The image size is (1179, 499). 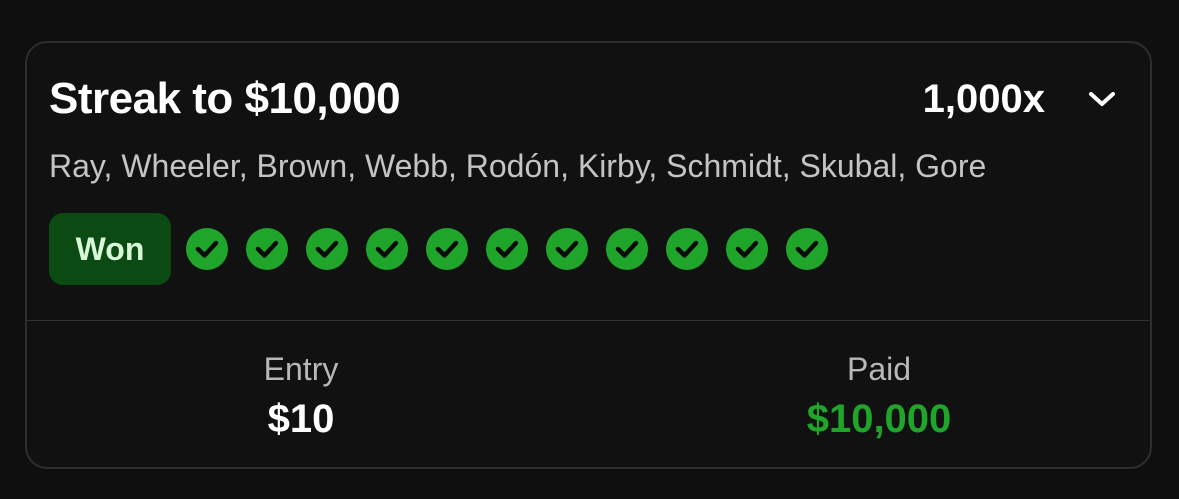 What do you see at coordinates (301, 369) in the screenshot?
I see `entry-label: Entry` at bounding box center [301, 369].